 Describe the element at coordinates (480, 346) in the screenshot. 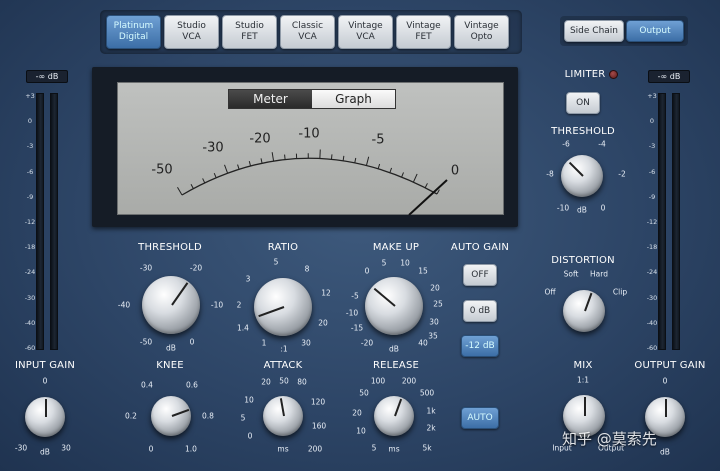

I see `auto-gain-minus12-button: -12 dB` at that location.